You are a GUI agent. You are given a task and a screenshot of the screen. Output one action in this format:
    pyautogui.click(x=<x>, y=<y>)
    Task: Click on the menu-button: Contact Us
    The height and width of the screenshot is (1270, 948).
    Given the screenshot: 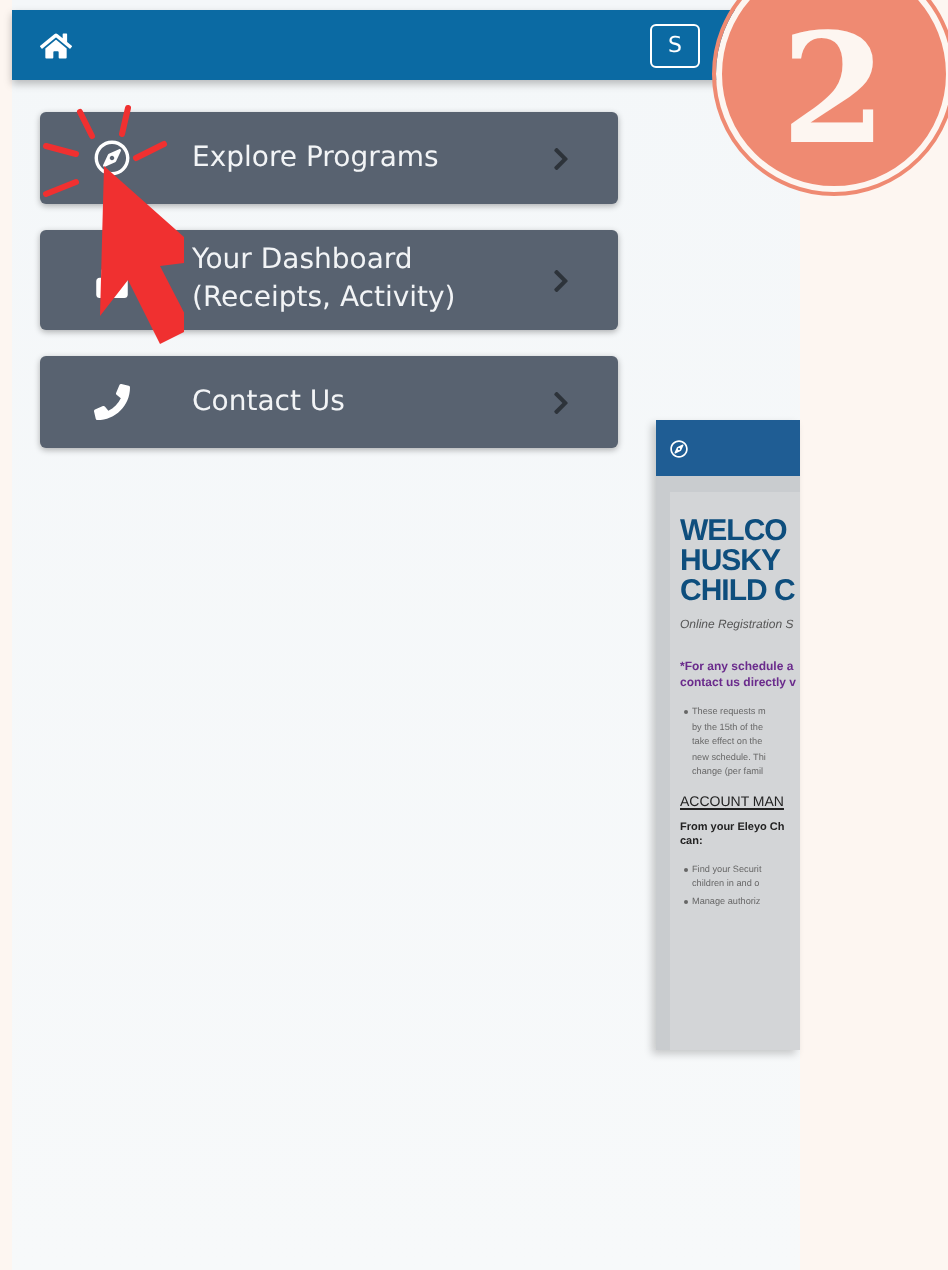 What is the action you would take?
    pyautogui.click(x=329, y=402)
    